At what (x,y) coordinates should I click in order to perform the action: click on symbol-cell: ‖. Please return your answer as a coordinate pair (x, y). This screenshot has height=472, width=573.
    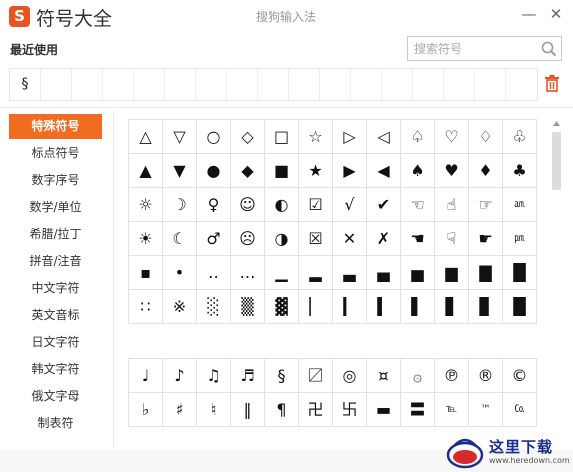
    Looking at the image, I should click on (248, 410).